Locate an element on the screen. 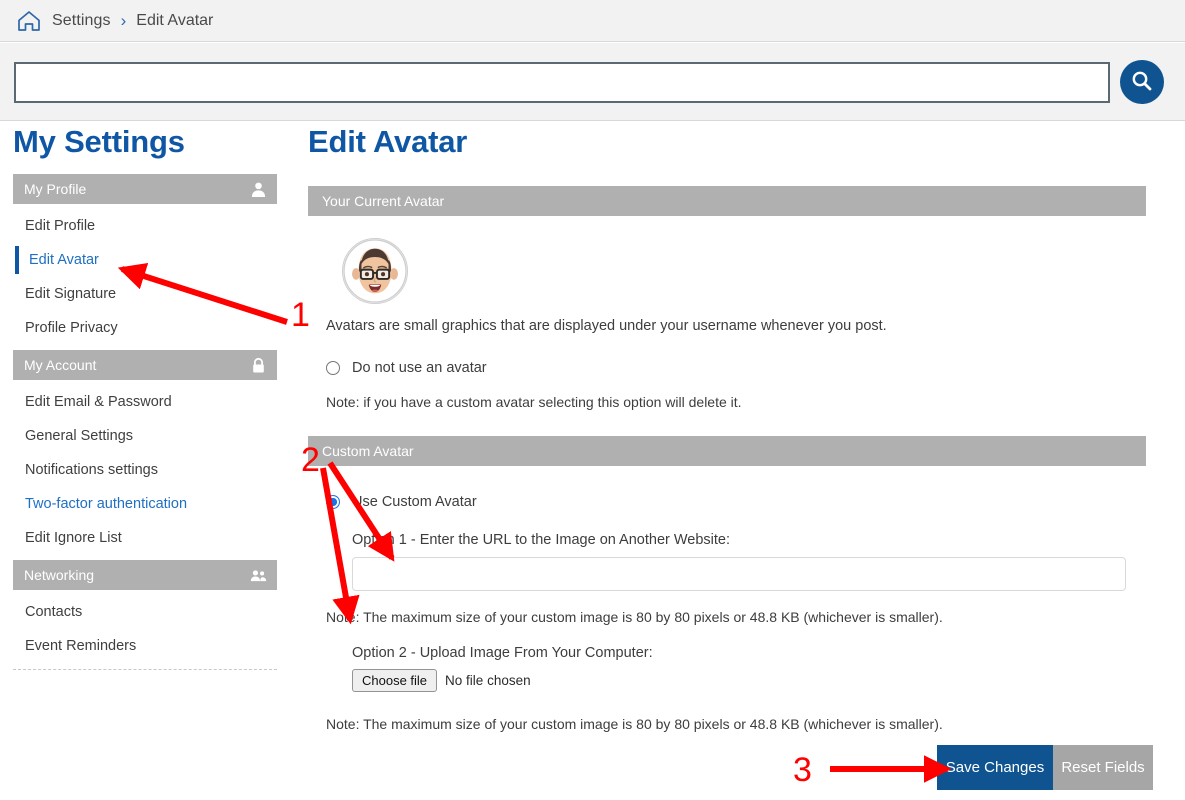 This screenshot has height=800, width=1185. annotation-number-2: 2 is located at coordinates (310, 460).